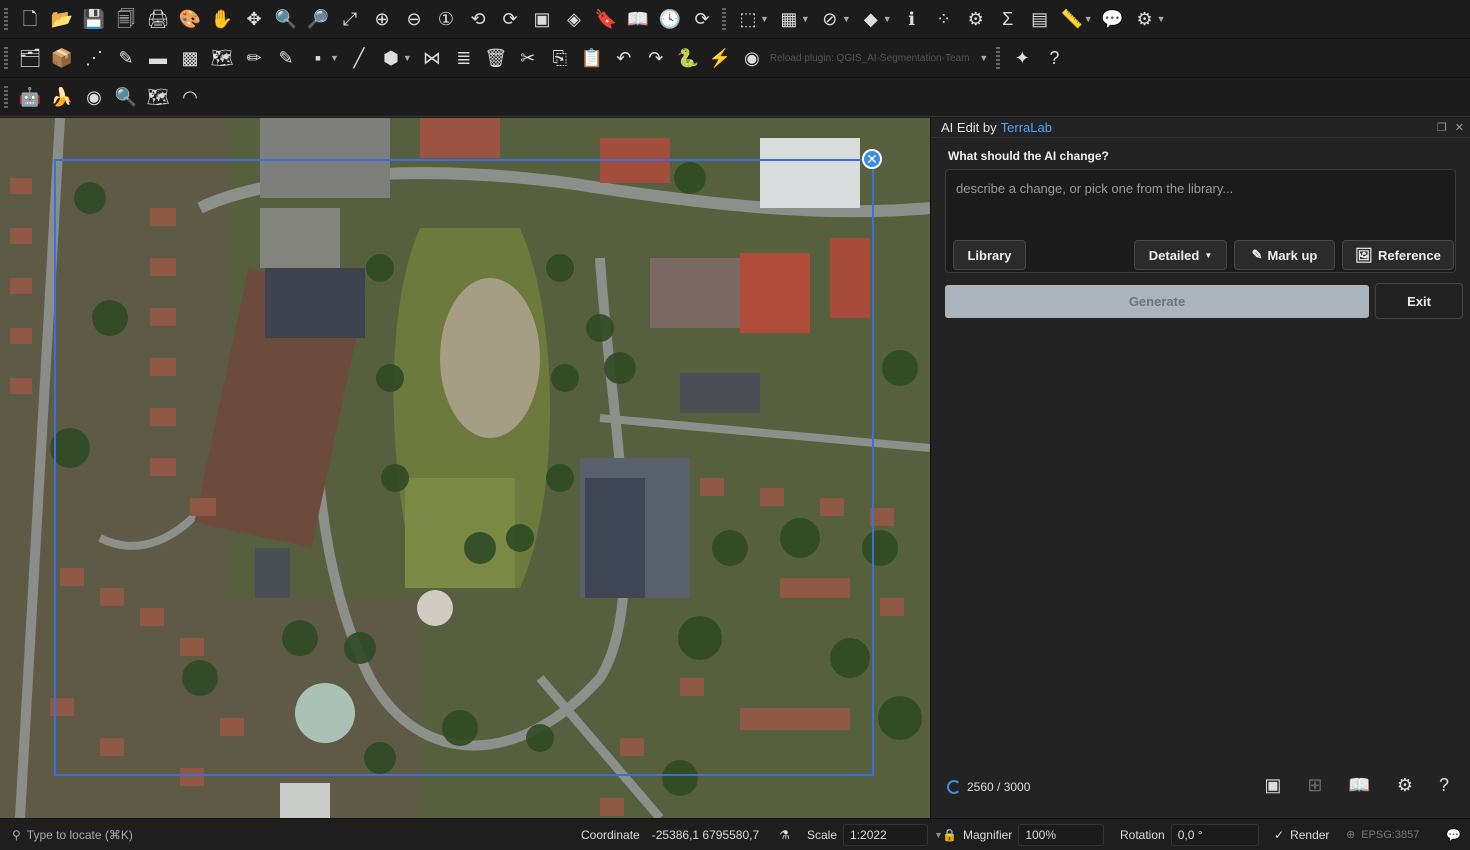 The image size is (1470, 850). I want to click on open-project-icon: 📂, so click(62, 19).